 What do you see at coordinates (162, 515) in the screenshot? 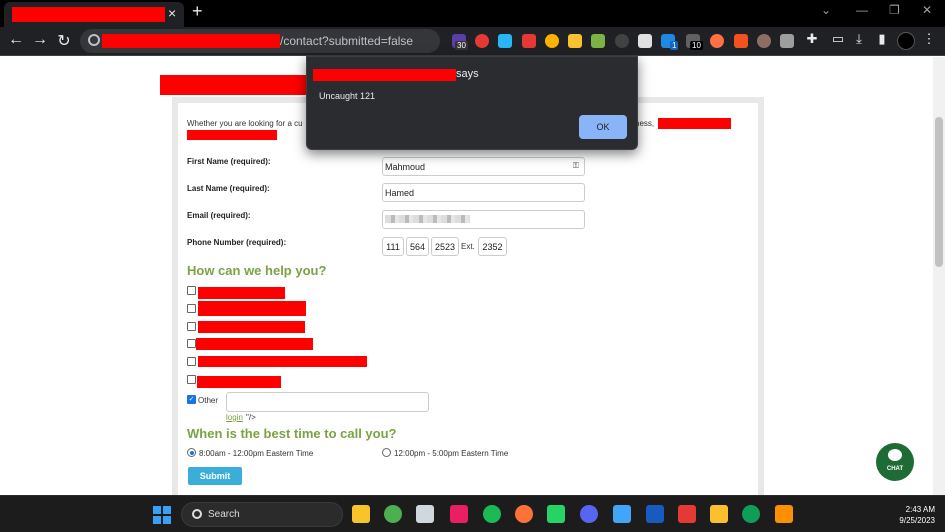
I see `windows-start-icon` at bounding box center [162, 515].